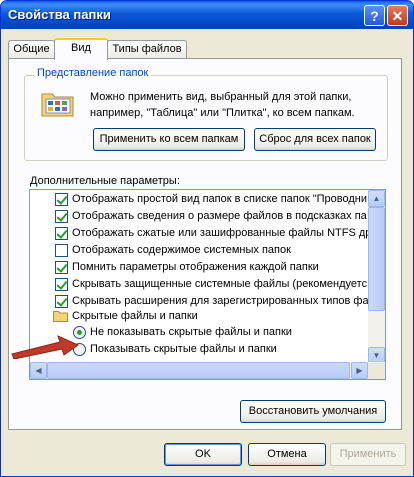 The width and height of the screenshot is (414, 477). I want to click on tab-general: Общие, so click(31, 49).